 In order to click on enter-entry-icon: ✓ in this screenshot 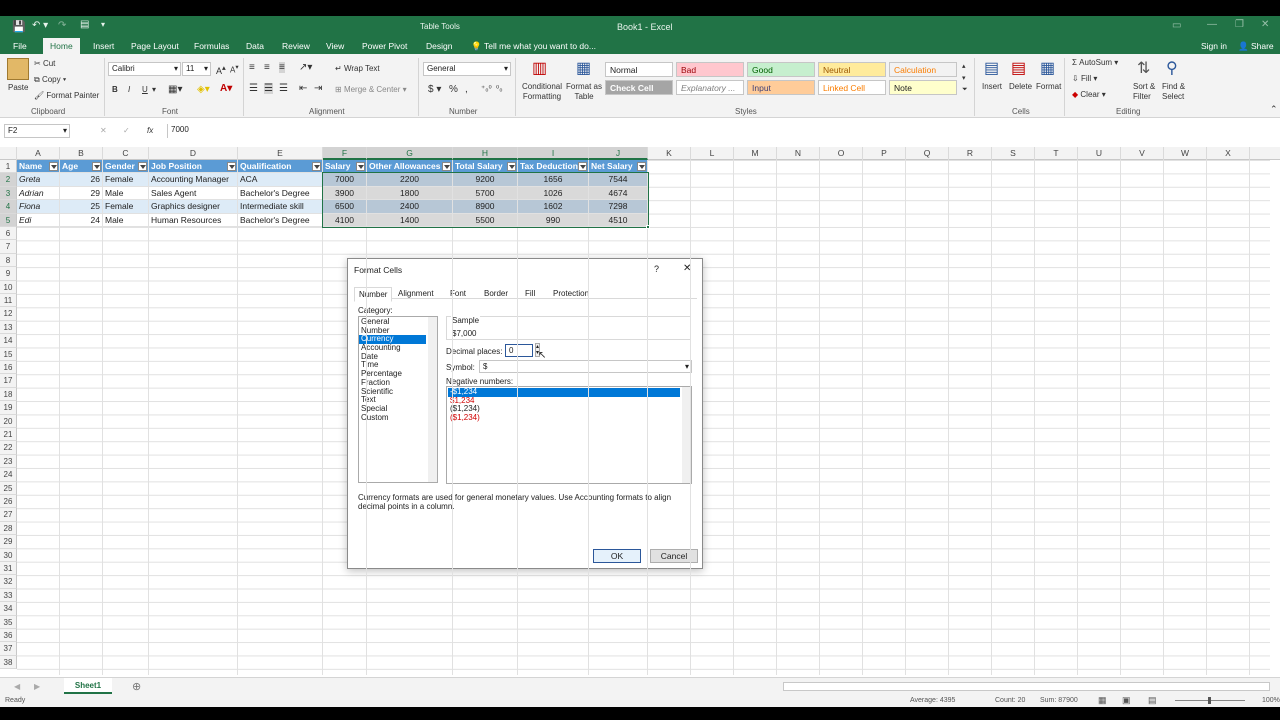, I will do `click(126, 130)`.